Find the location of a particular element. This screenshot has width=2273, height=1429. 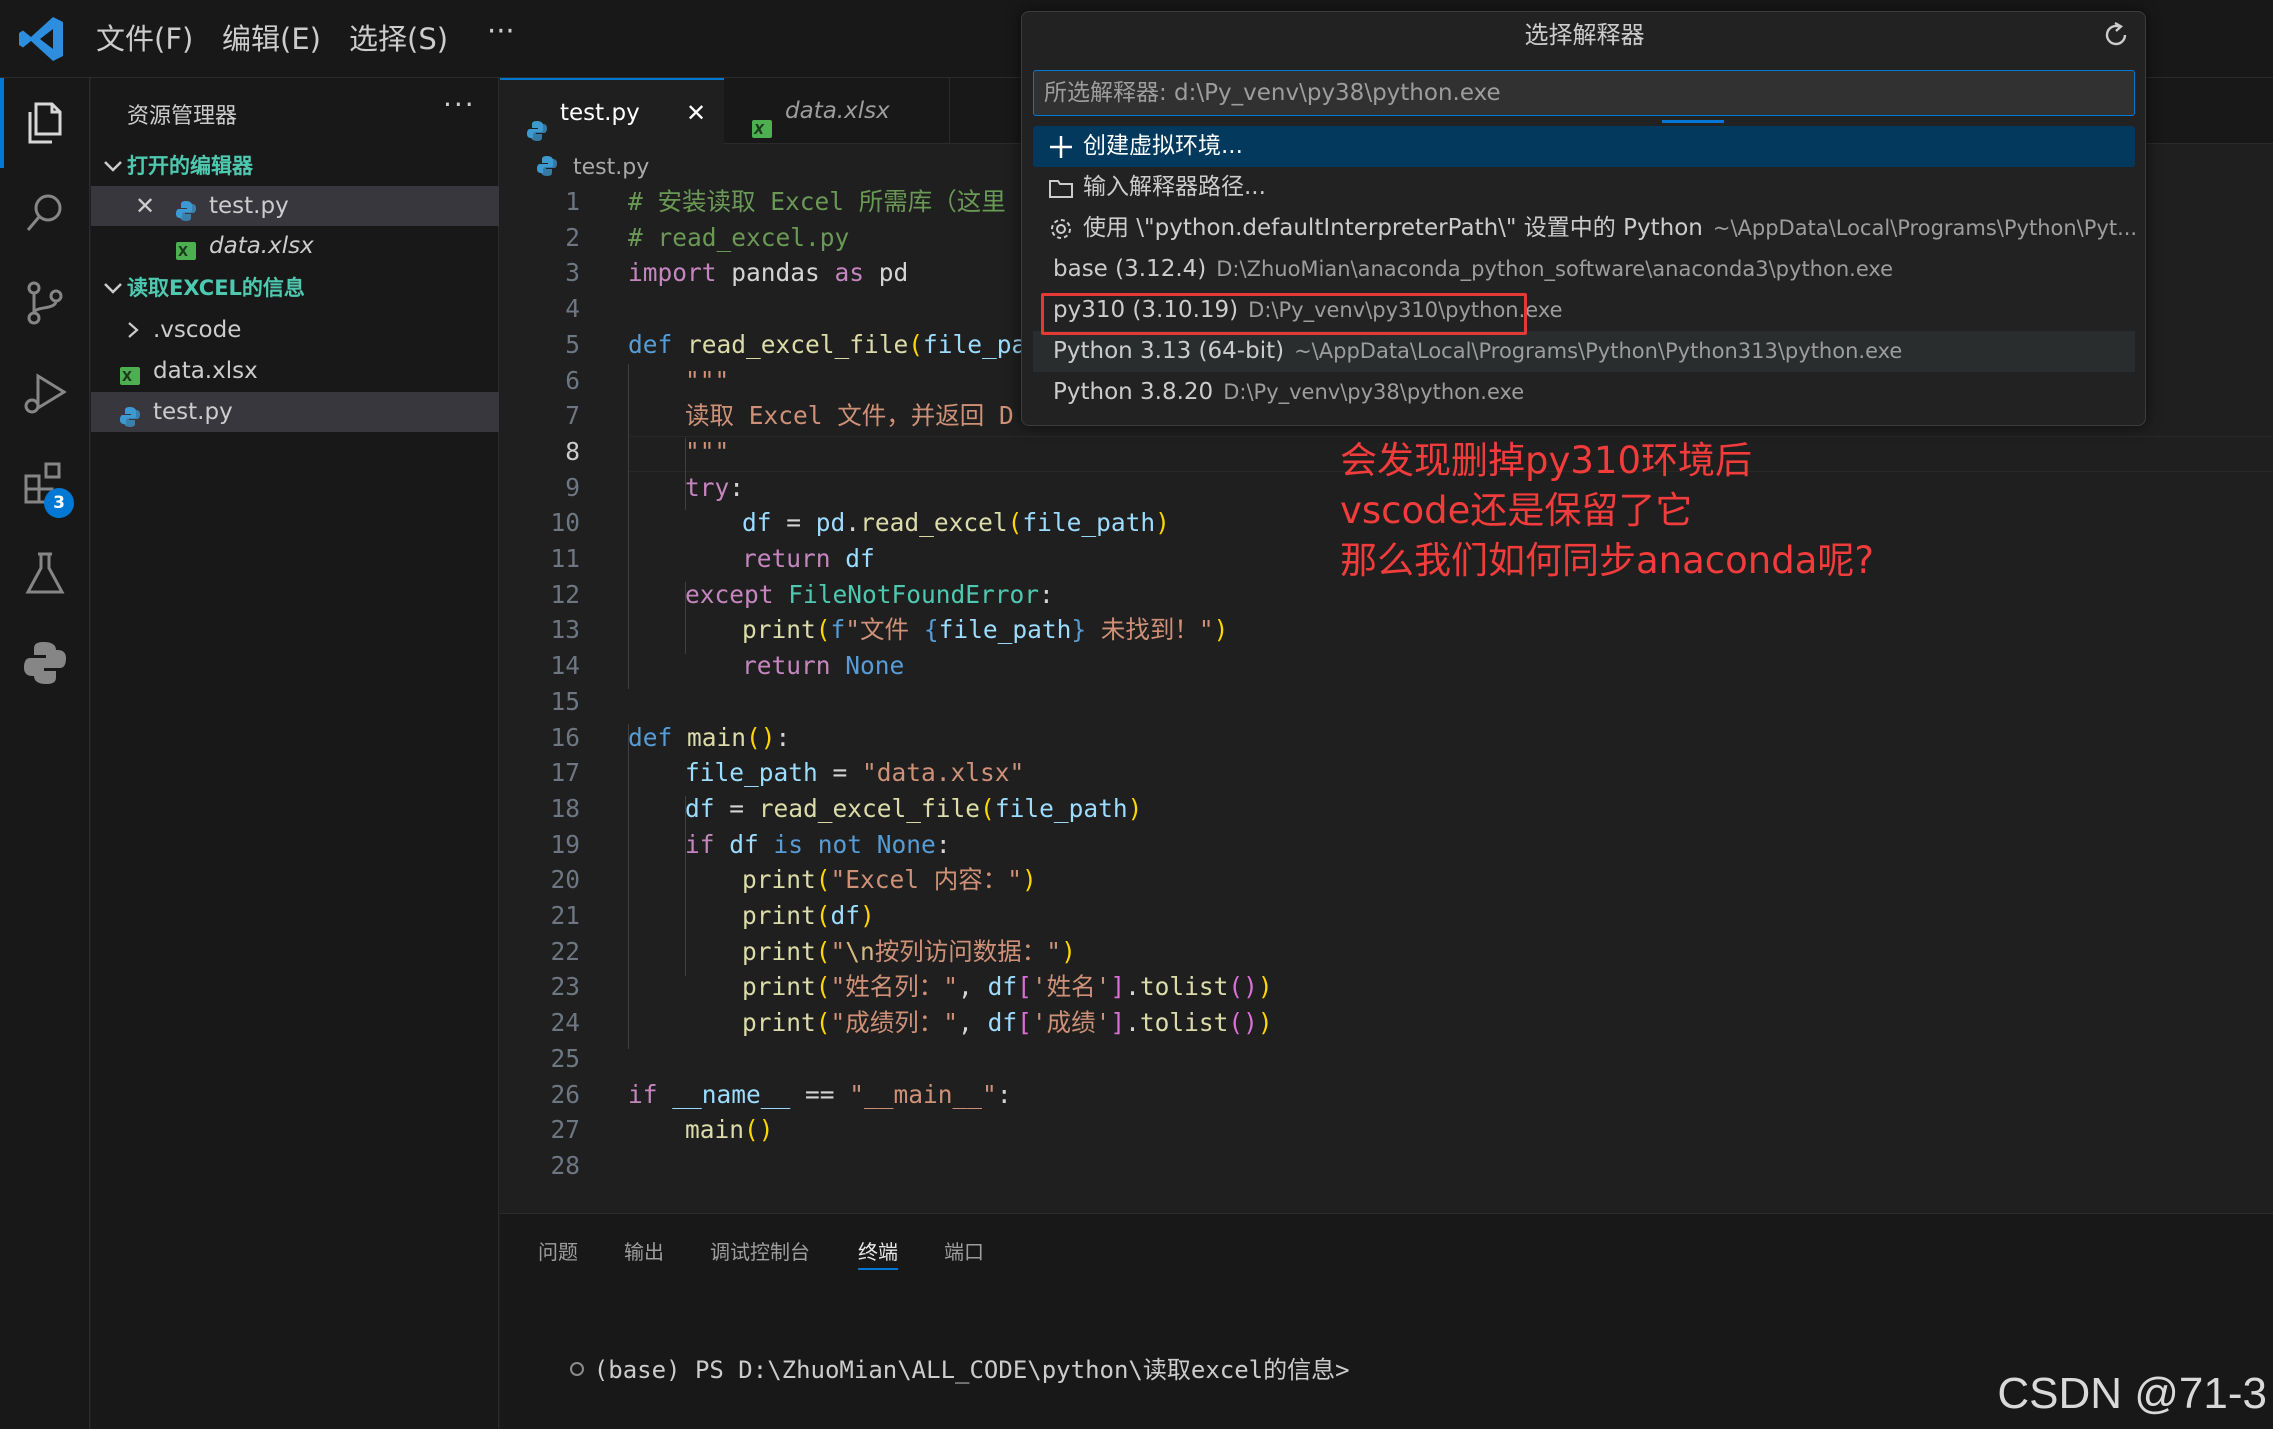

code-line: 19 if df is not None: is located at coordinates (750, 844).